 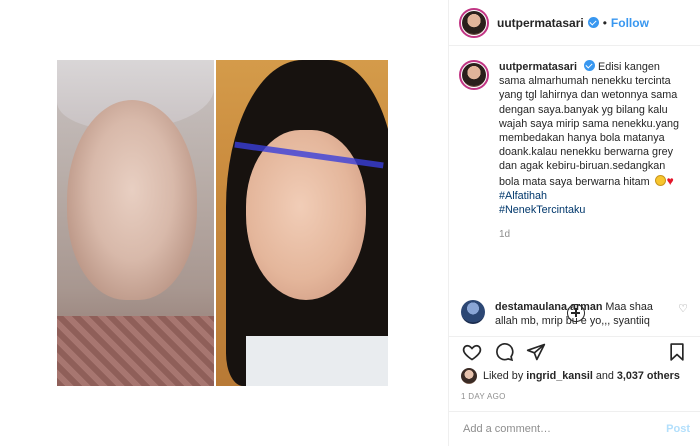 I want to click on comment-like-heart-icon: ♡, so click(x=683, y=315).